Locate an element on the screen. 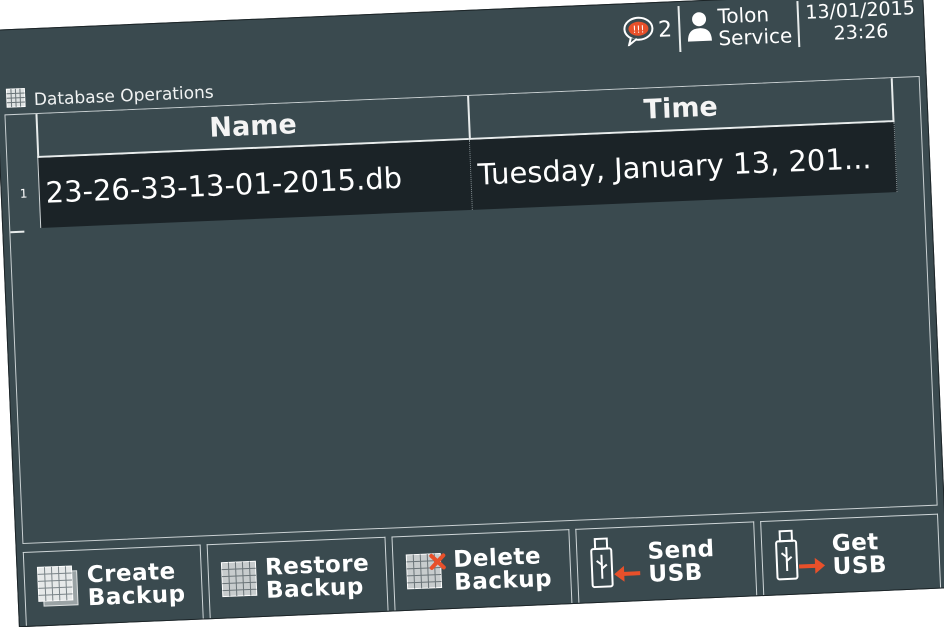 This screenshot has width=944, height=627. header-corner is located at coordinates (21, 136).